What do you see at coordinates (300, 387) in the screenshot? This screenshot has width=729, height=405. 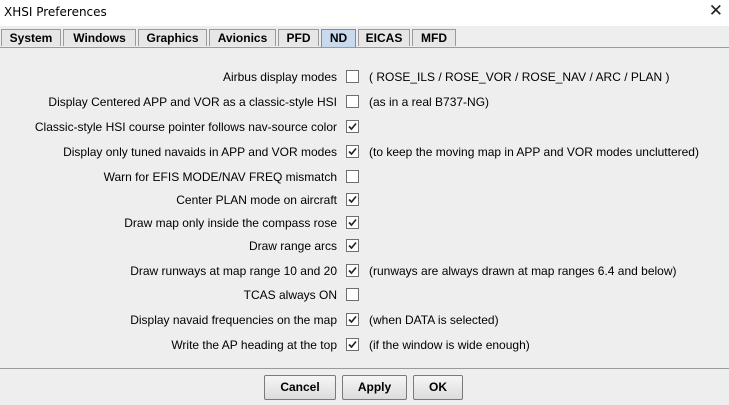 I see `cancel-button: Cancel` at bounding box center [300, 387].